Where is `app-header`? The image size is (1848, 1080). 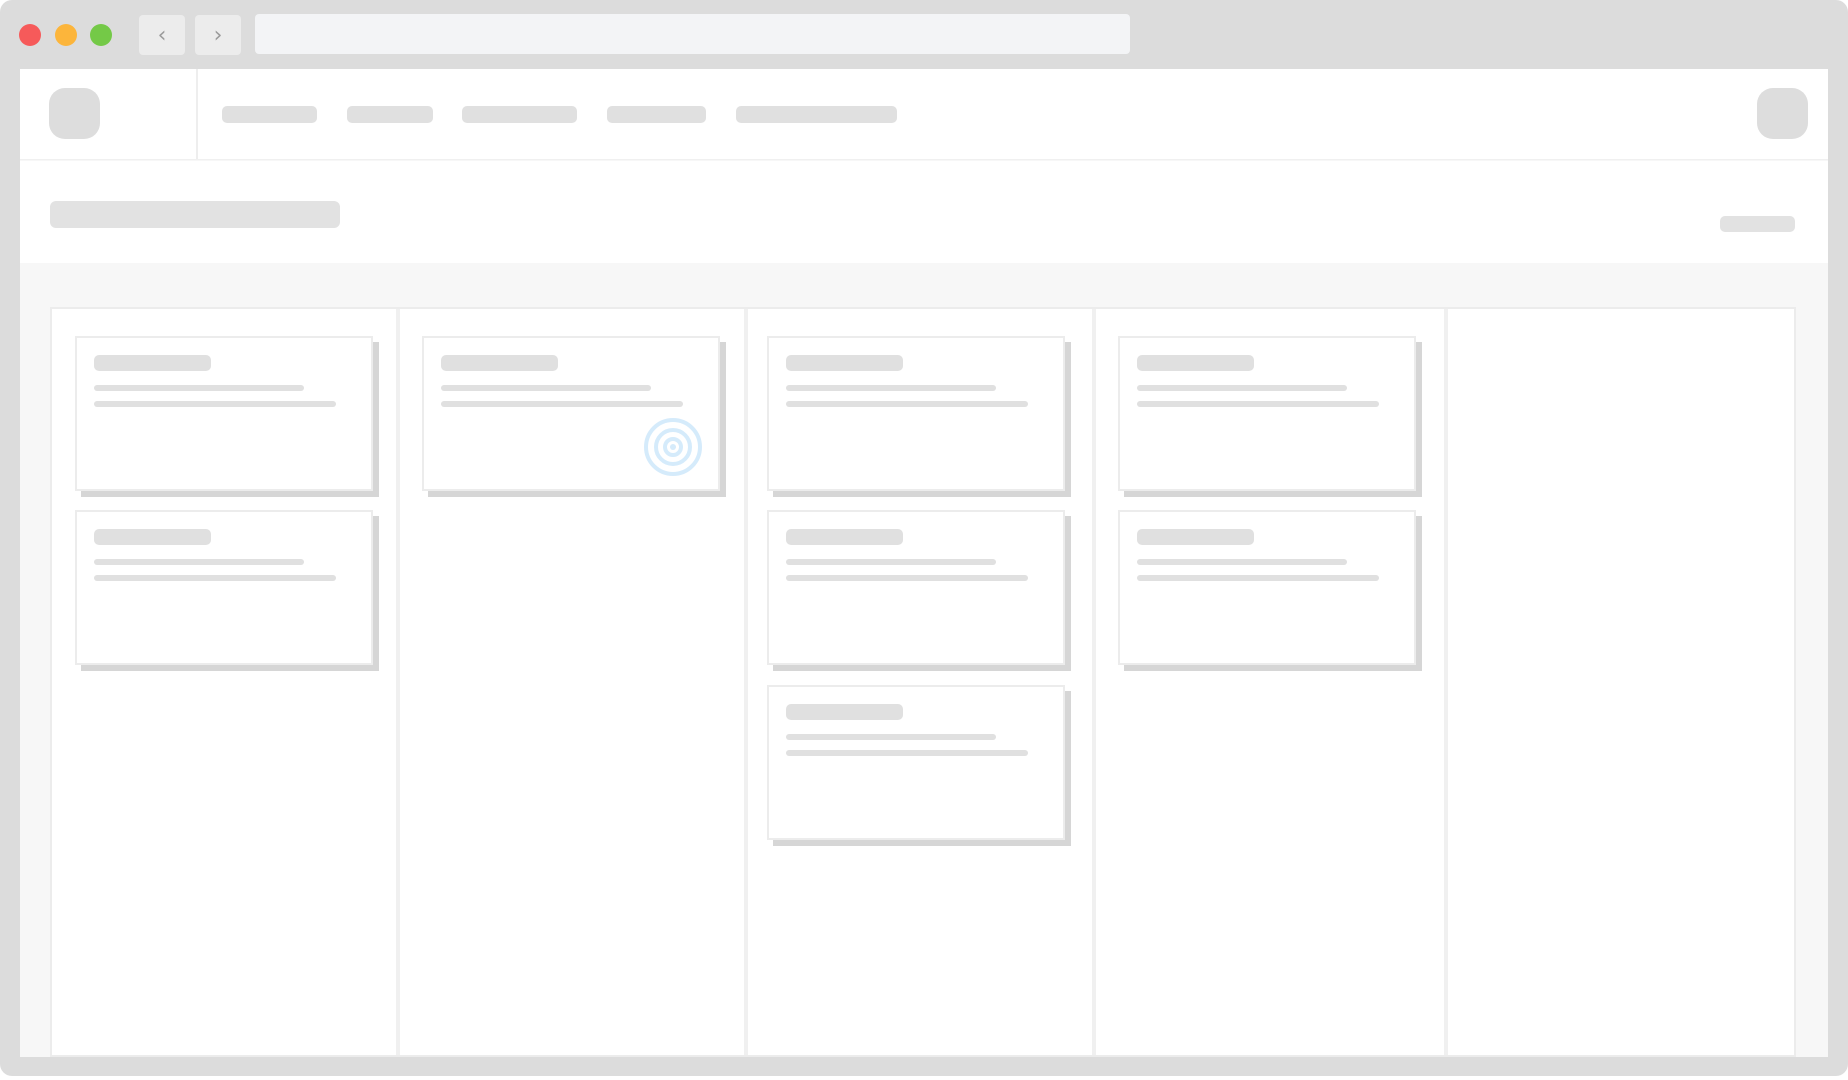 app-header is located at coordinates (924, 114).